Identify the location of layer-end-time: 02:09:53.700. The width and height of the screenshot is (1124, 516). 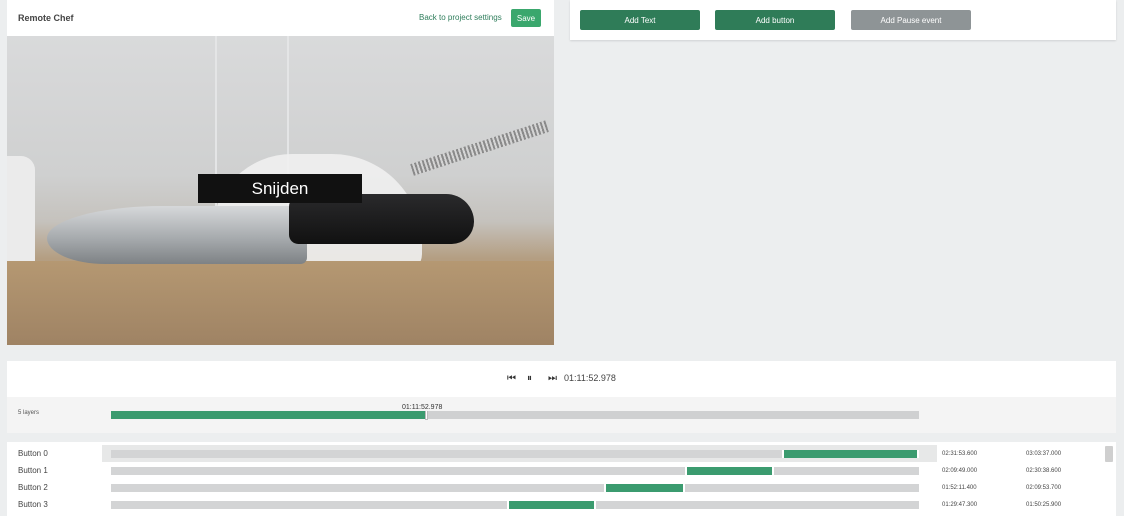
(1044, 488).